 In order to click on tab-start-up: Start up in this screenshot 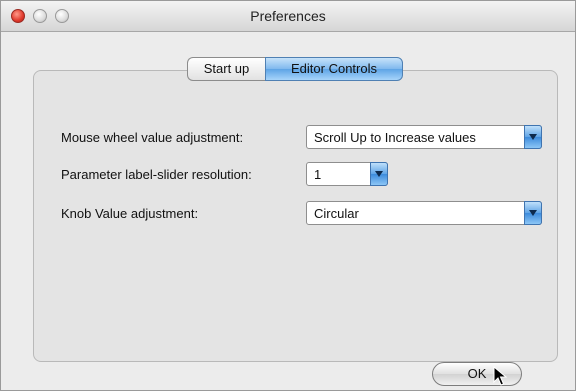, I will do `click(226, 69)`.